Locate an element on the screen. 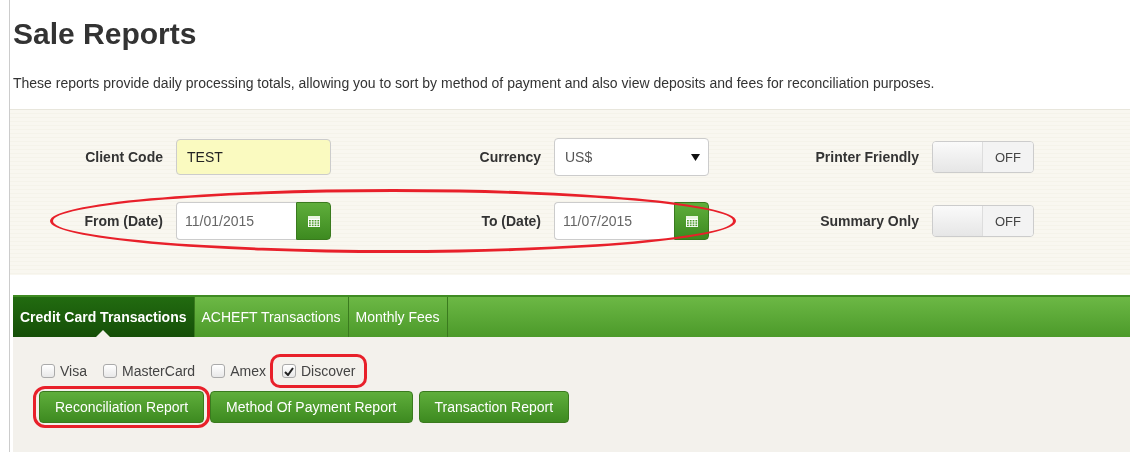 The width and height of the screenshot is (1130, 452). checkbox-label: MasterCard is located at coordinates (149, 371).